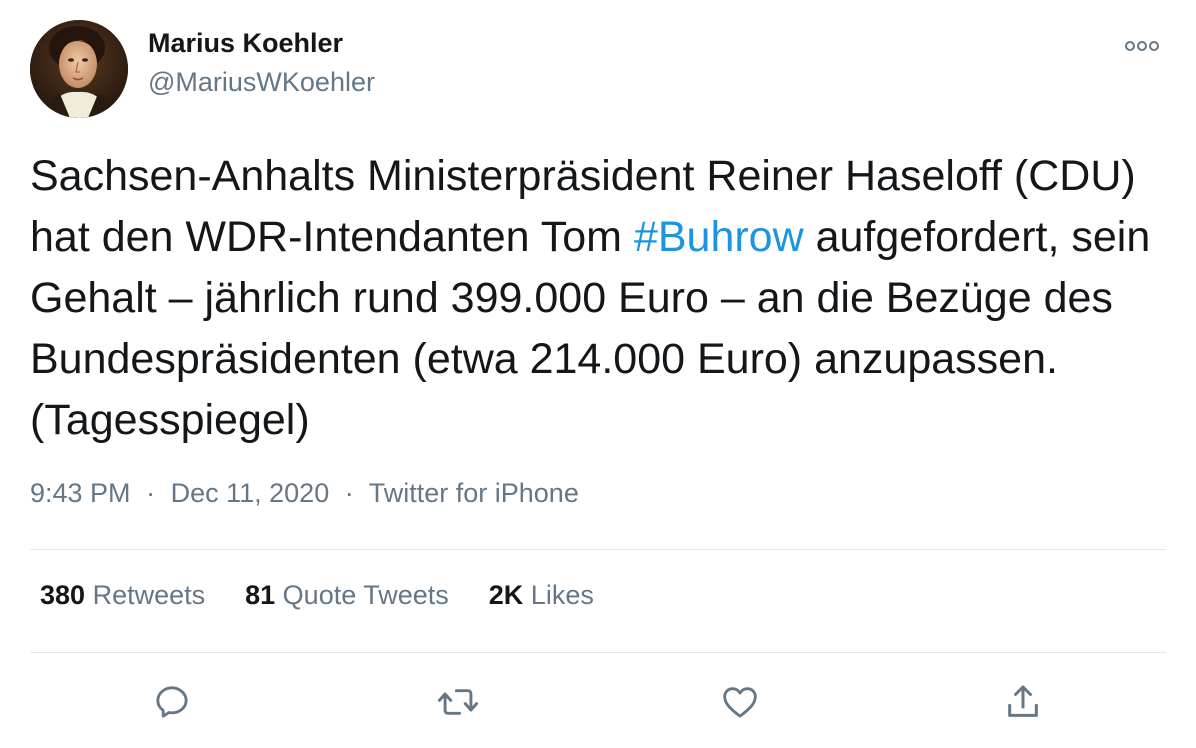 The height and width of the screenshot is (748, 1196). I want to click on share-icon, so click(1023, 701).